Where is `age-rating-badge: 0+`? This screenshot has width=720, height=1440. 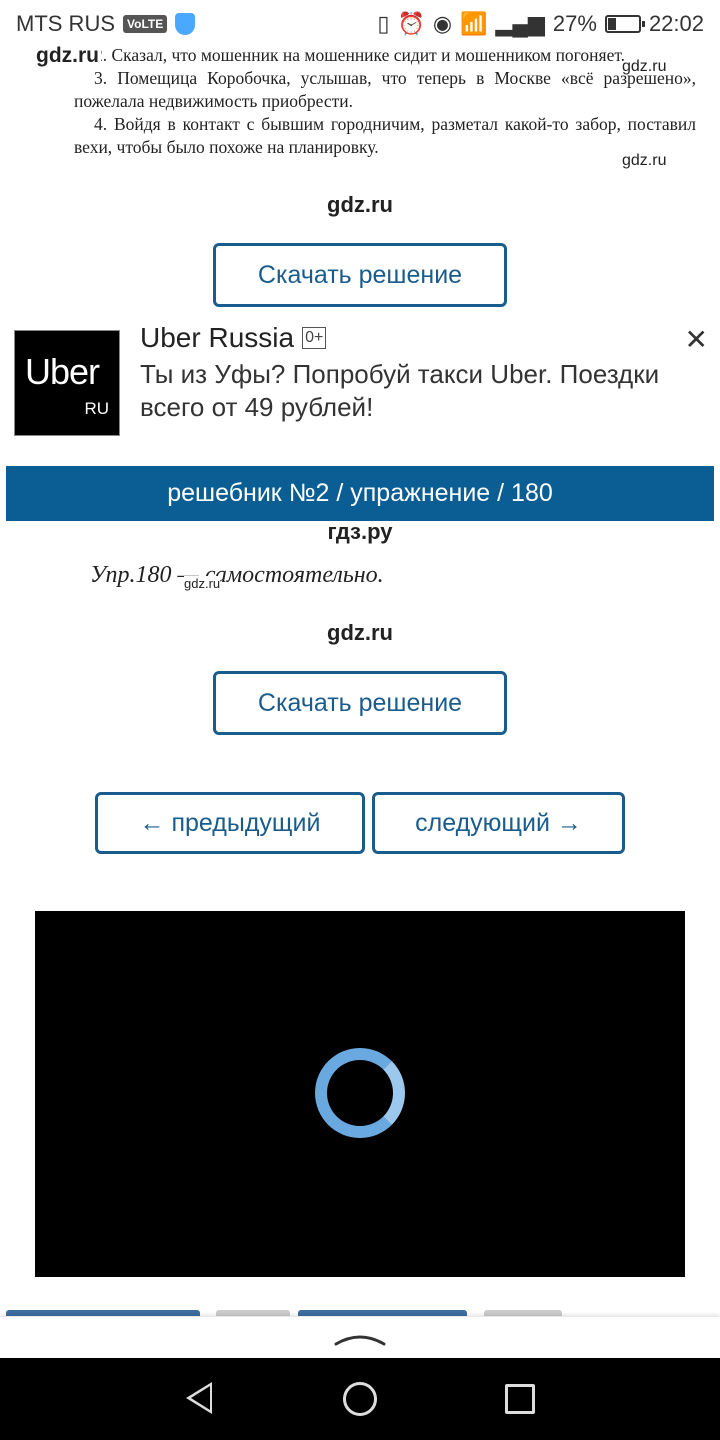 age-rating-badge: 0+ is located at coordinates (314, 338).